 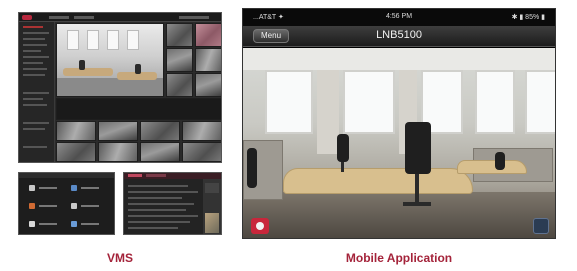 I want to click on menu-button: Menu, so click(x=271, y=36).